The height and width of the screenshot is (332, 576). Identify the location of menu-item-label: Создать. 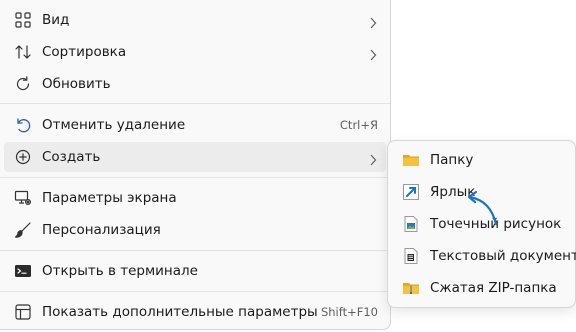
(71, 157).